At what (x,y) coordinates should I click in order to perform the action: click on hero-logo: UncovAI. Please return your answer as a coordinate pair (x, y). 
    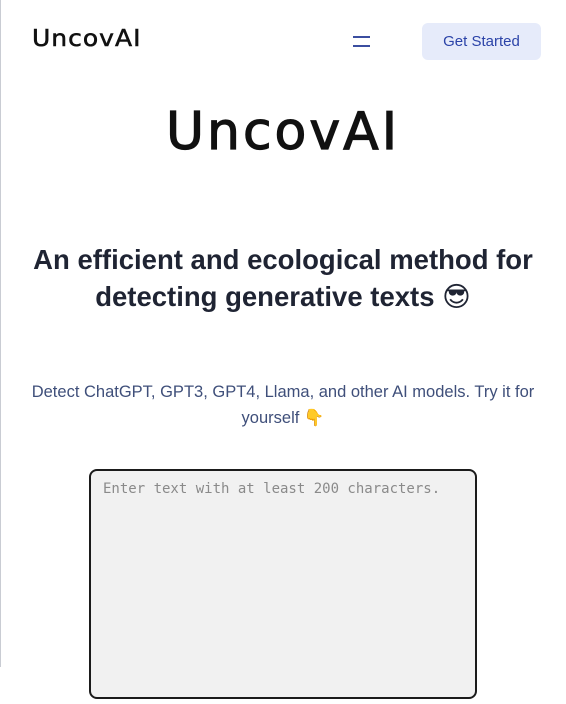
    Looking at the image, I should click on (283, 131).